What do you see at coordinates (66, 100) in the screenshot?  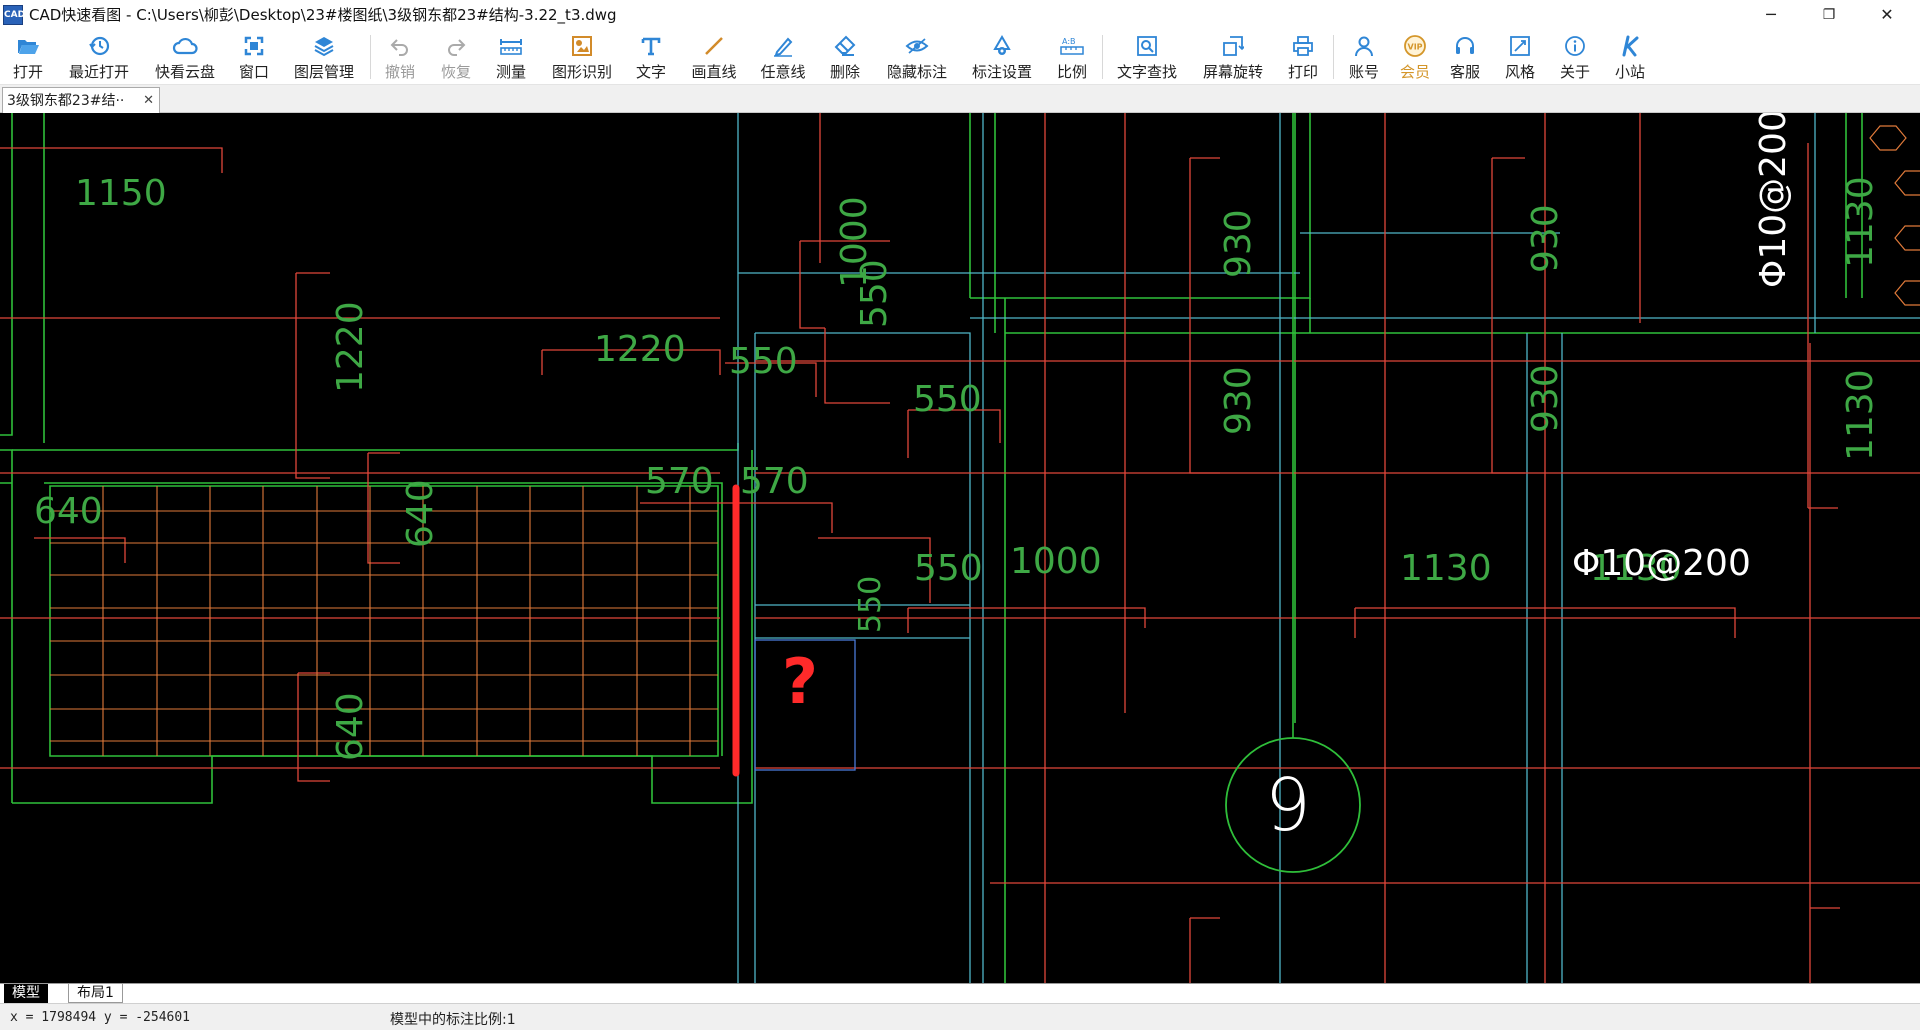 I see `document-tab-label: 3级钢东都23#结··` at bounding box center [66, 100].